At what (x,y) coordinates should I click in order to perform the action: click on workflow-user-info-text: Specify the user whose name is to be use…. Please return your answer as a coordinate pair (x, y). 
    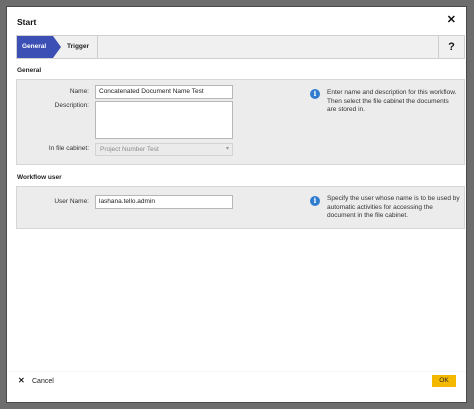
    Looking at the image, I should click on (393, 207).